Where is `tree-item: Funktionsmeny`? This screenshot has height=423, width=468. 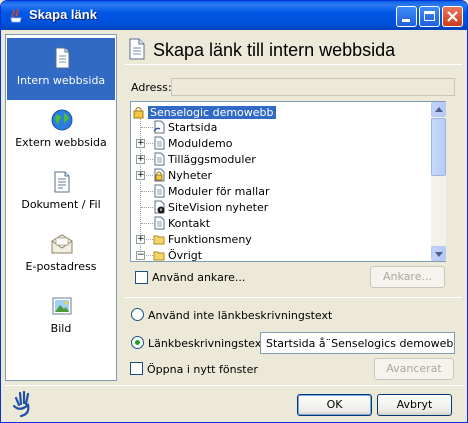 tree-item: Funktionsmeny is located at coordinates (202, 239).